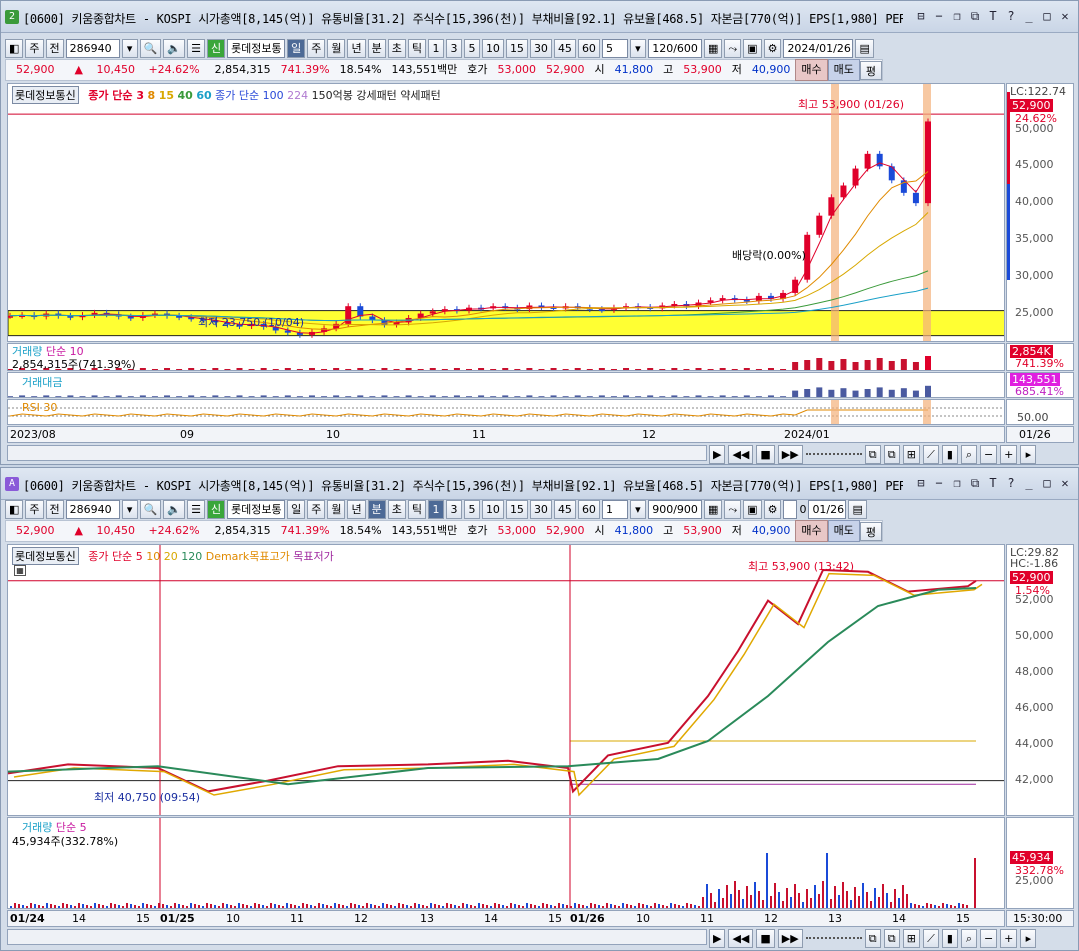 Image resolution: width=1079 pixels, height=951 pixels. I want to click on layout-icon: ◧, so click(14, 48).